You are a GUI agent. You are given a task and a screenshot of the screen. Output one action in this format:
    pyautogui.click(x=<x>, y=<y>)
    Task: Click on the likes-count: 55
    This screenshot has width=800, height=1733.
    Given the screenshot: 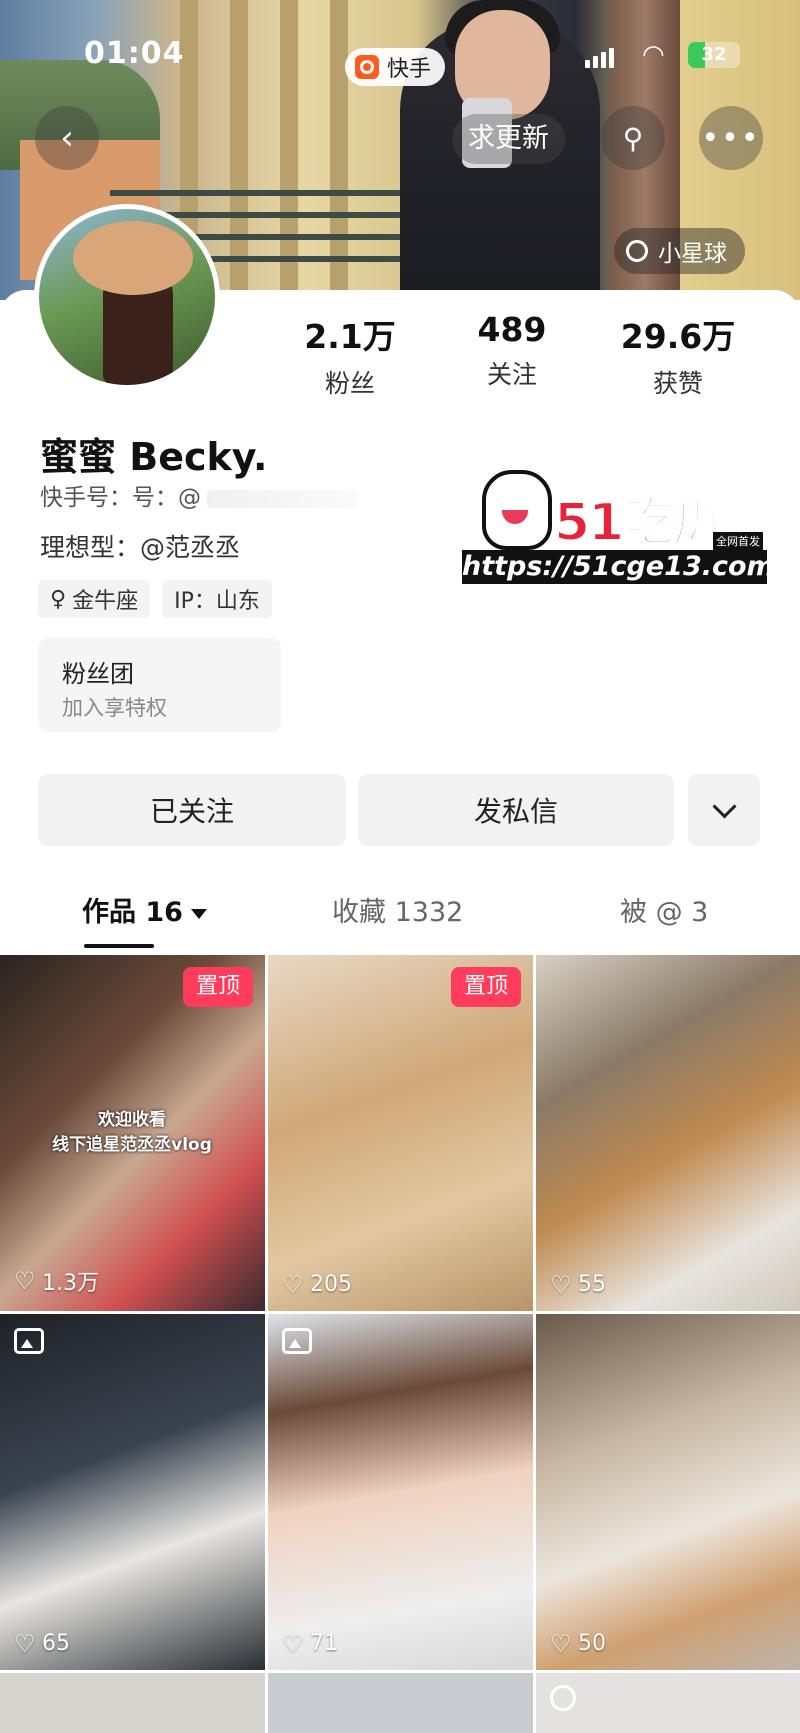 What is the action you would take?
    pyautogui.click(x=592, y=1284)
    